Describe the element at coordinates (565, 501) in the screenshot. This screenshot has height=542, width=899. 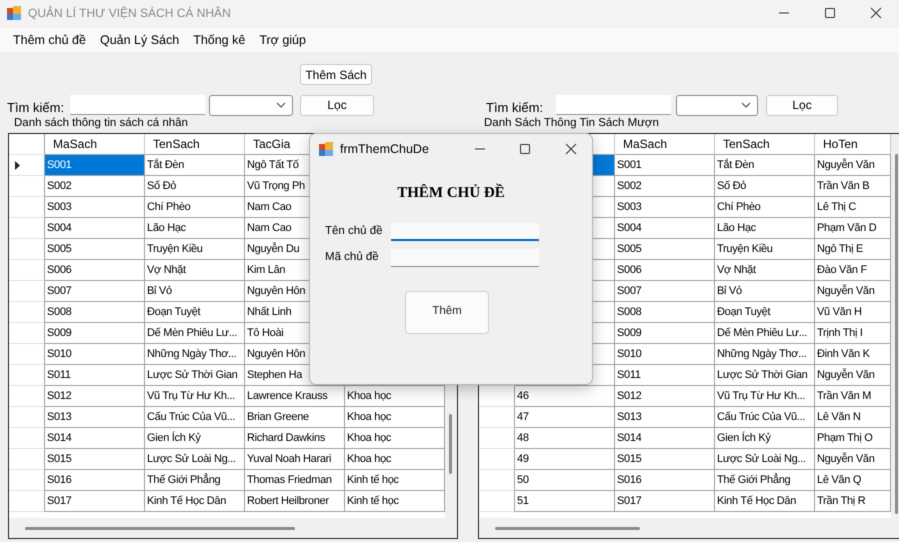
I see `table-cell: 51` at that location.